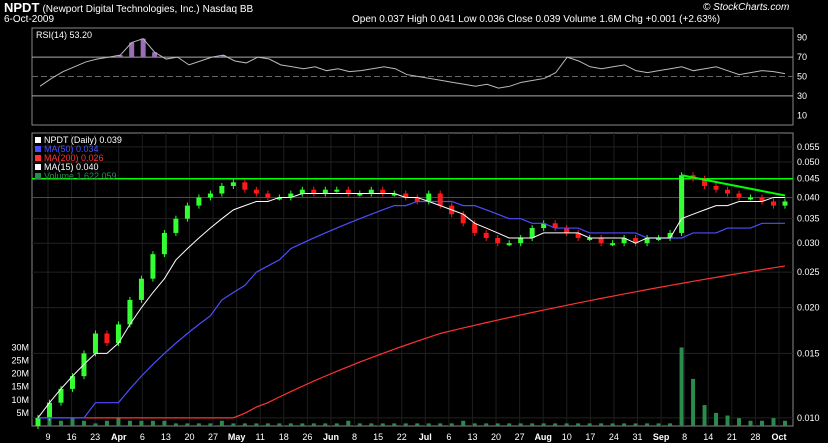  What do you see at coordinates (378, 437) in the screenshot?
I see `x-tick-label: 15` at bounding box center [378, 437].